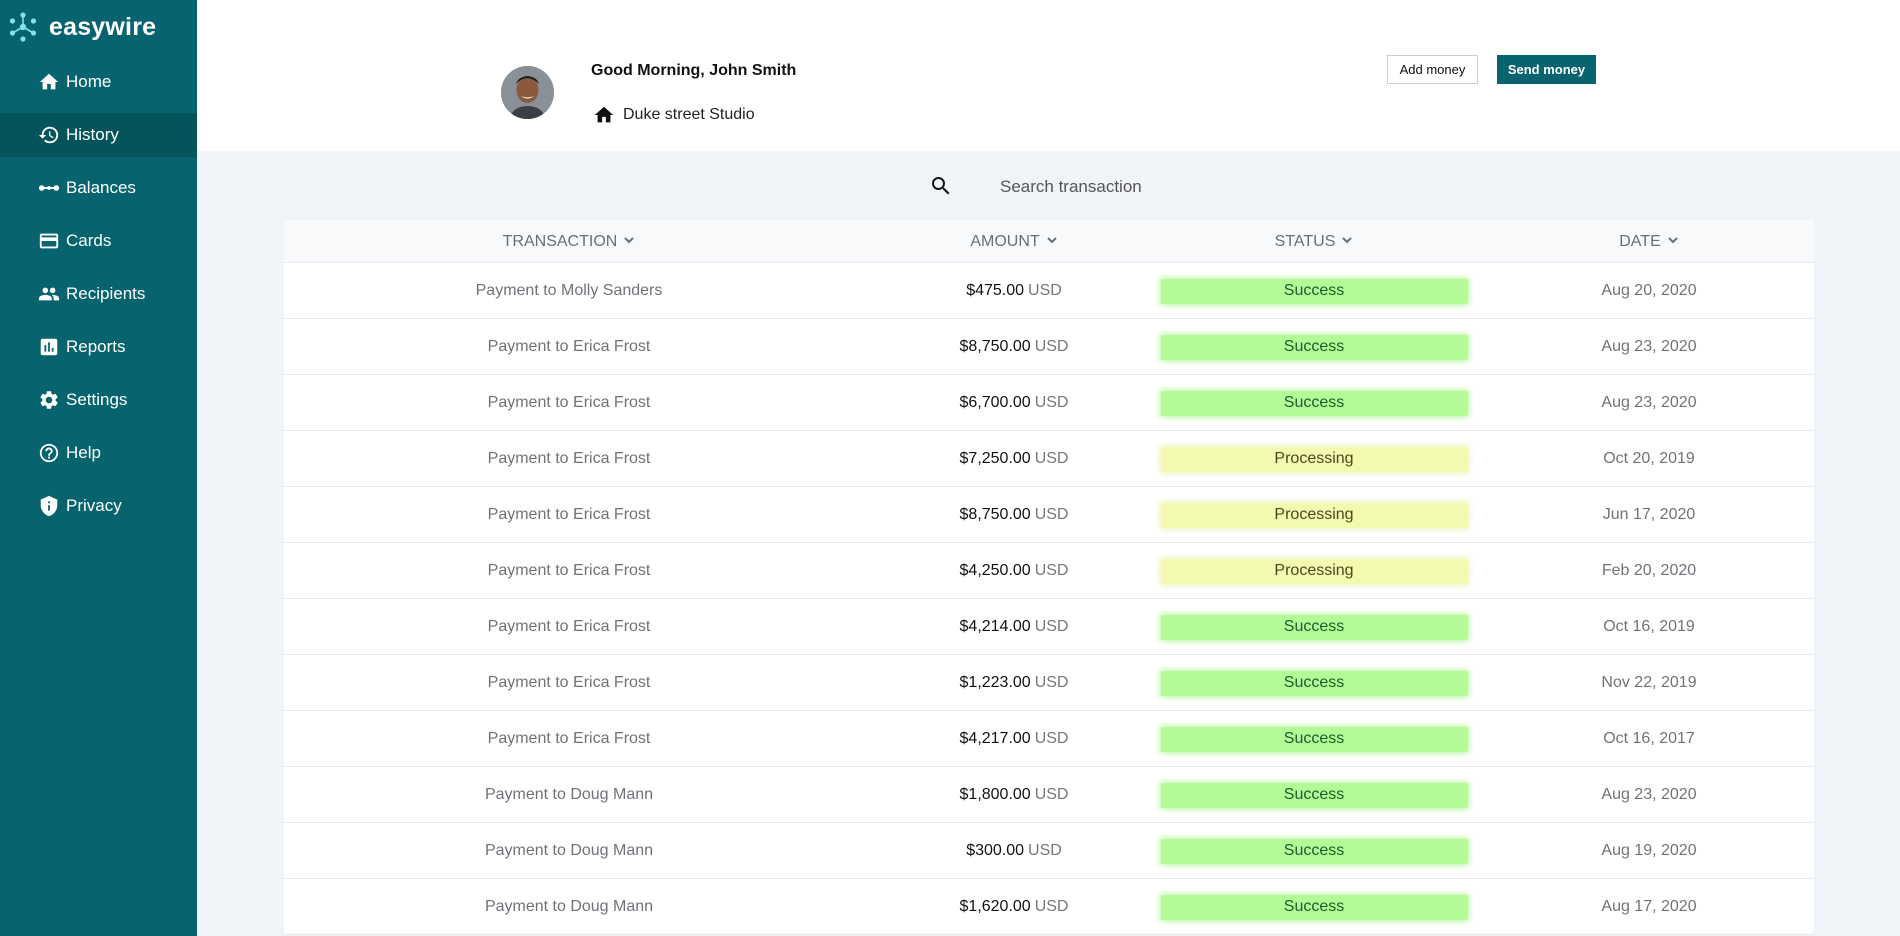  What do you see at coordinates (1005, 241) in the screenshot?
I see `column-label: AMOUNT` at bounding box center [1005, 241].